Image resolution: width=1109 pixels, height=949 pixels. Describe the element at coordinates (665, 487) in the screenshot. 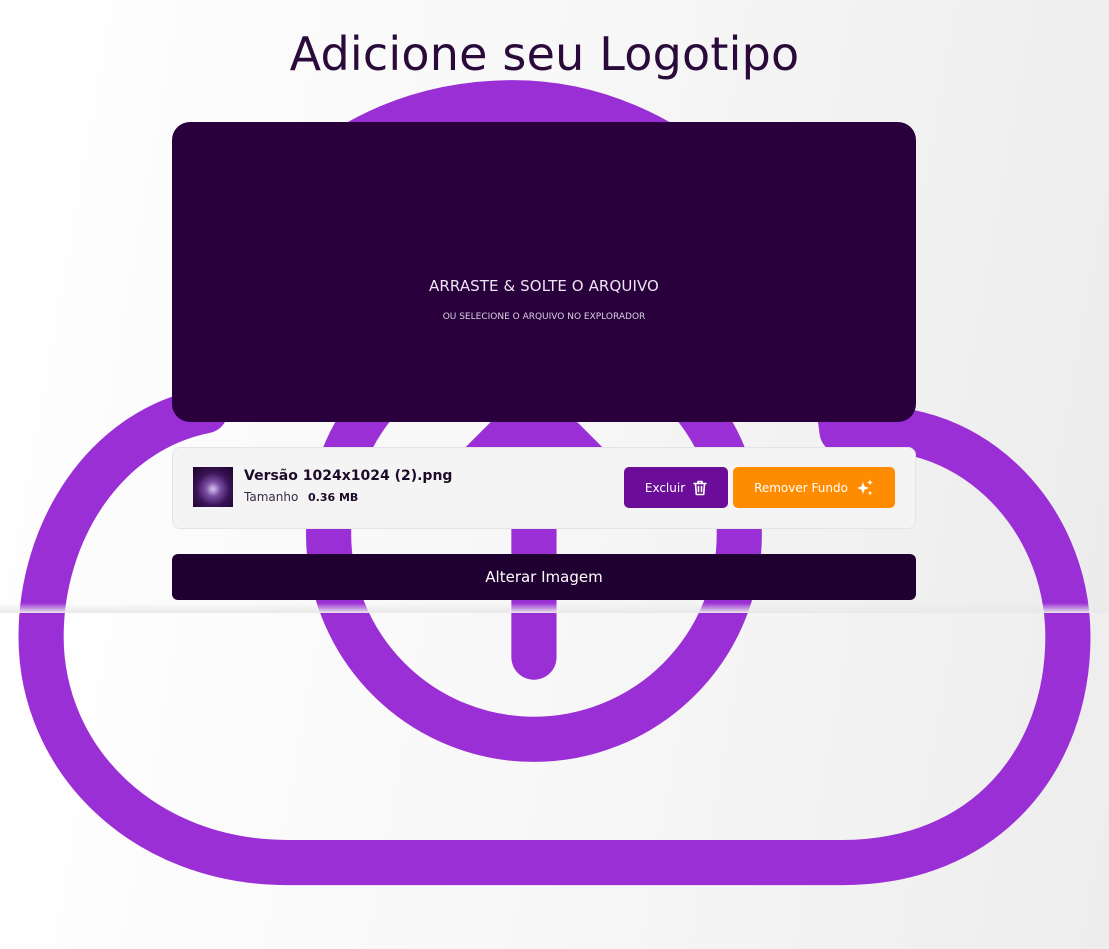

I see `delete-button-label: Excluir` at that location.